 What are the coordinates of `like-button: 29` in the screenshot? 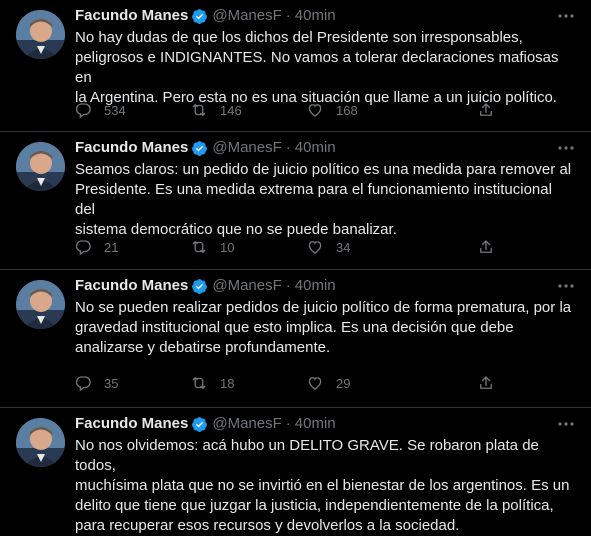 It's located at (328, 383).